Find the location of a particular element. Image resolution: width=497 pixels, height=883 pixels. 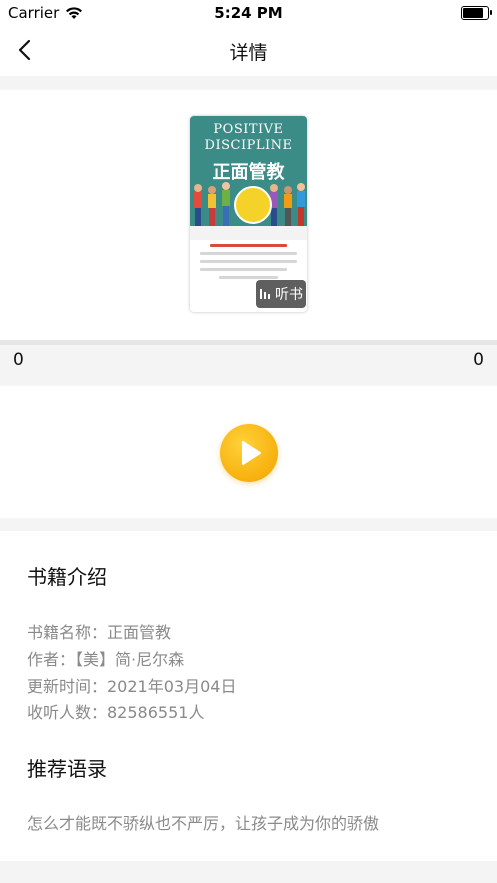

audio-bars-icon is located at coordinates (265, 294).